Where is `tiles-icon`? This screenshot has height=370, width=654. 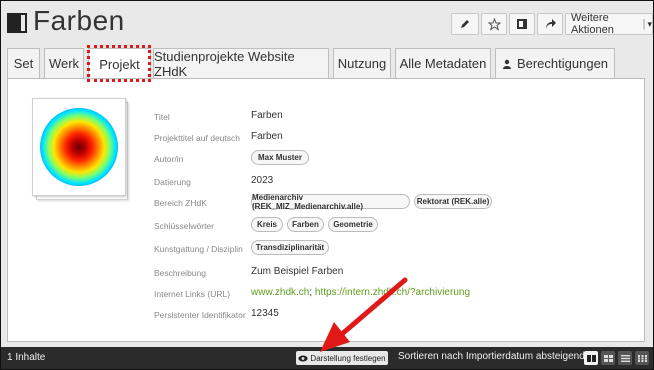
tiles-icon is located at coordinates (591, 358).